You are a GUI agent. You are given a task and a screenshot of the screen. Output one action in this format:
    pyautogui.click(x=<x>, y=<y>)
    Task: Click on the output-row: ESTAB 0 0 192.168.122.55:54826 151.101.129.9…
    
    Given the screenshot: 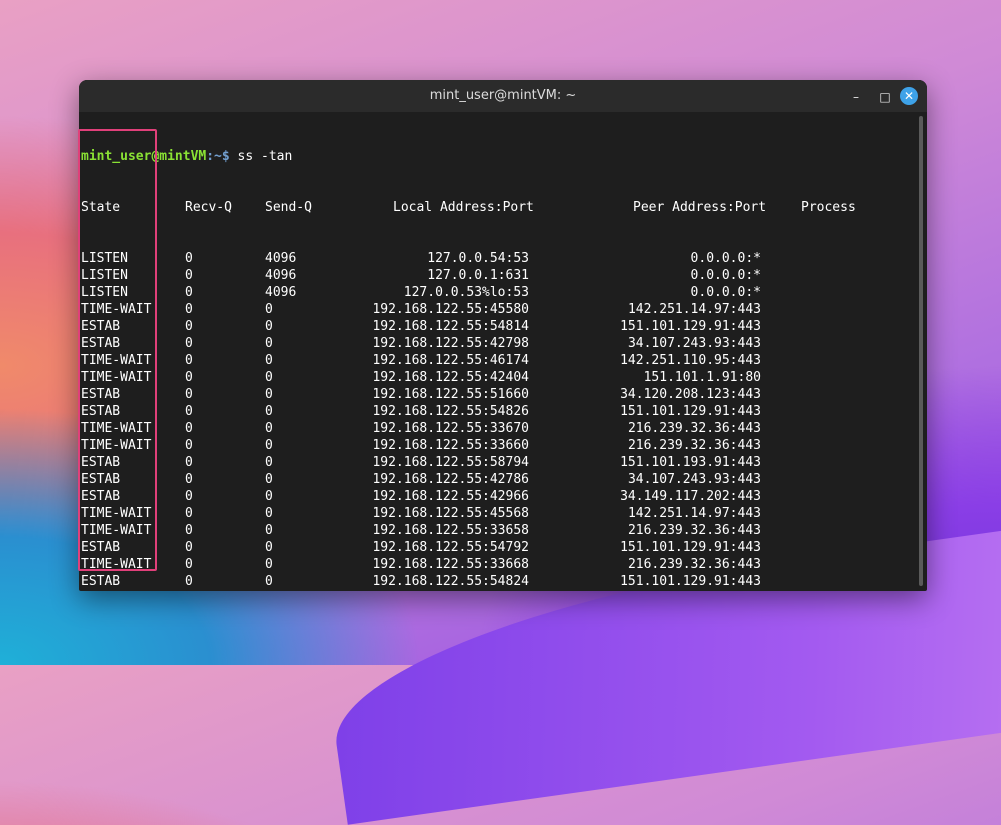 What is the action you would take?
    pyautogui.click(x=498, y=411)
    